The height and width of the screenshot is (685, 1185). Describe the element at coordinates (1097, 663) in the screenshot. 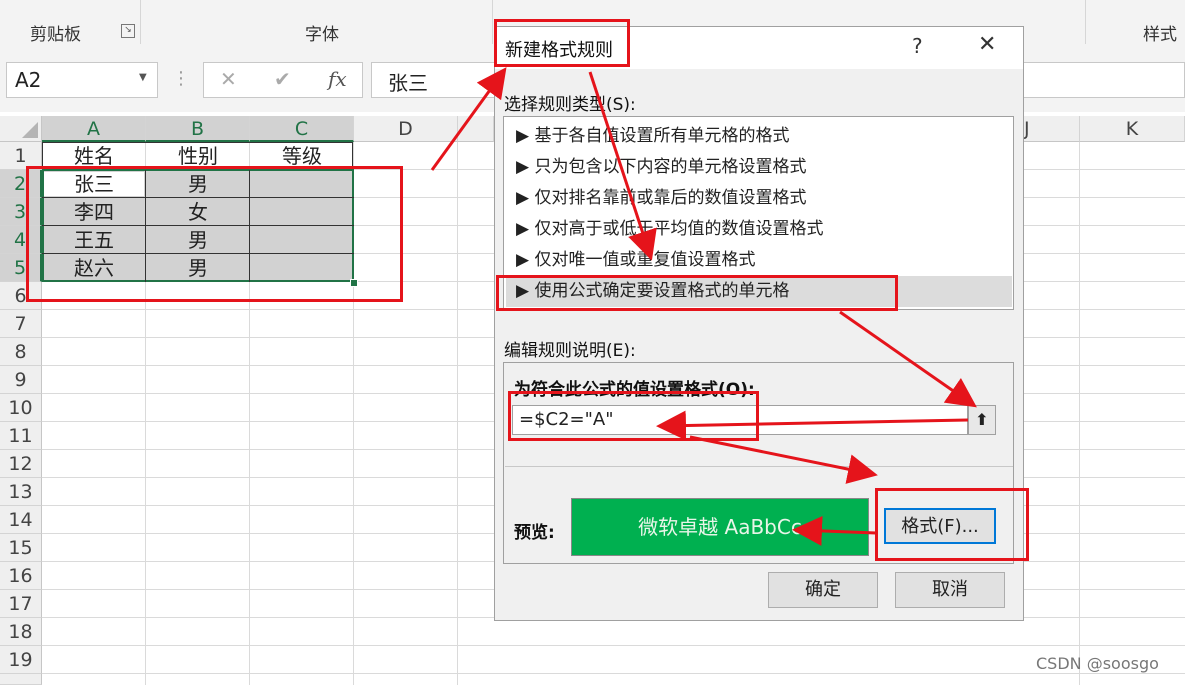

I see `watermark: CSDN @soosgo` at that location.